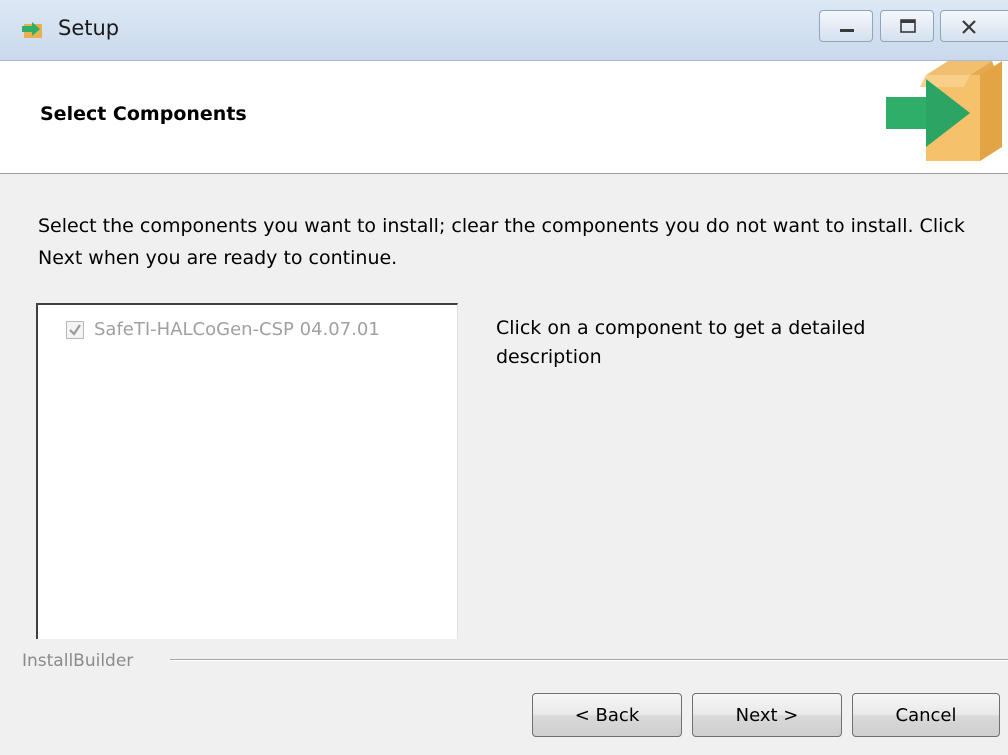 This screenshot has height=755, width=1008. Describe the element at coordinates (847, 30) in the screenshot. I see `minimize-icon` at that location.